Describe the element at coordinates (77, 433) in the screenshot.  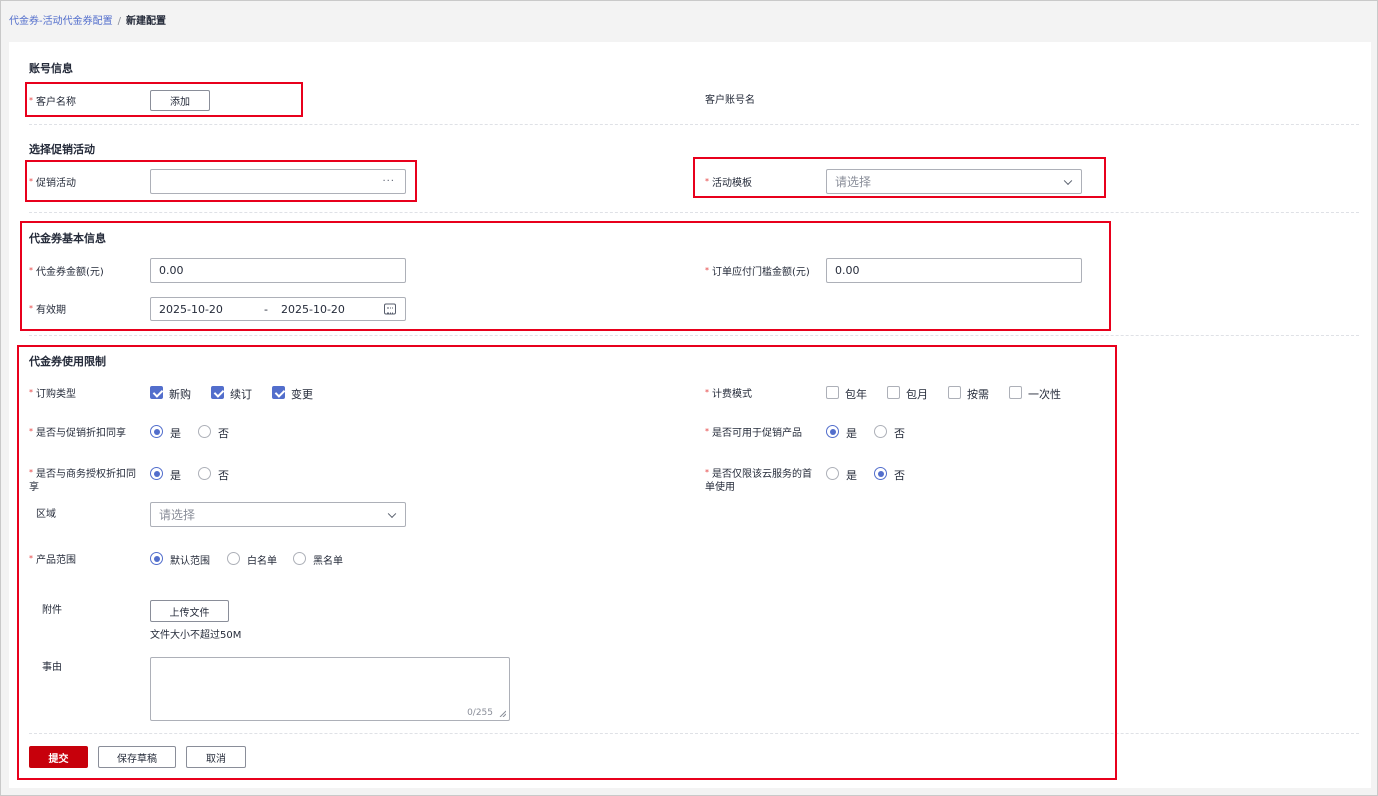
I see `share-promo-label: * 是否与促销折扣同享` at that location.